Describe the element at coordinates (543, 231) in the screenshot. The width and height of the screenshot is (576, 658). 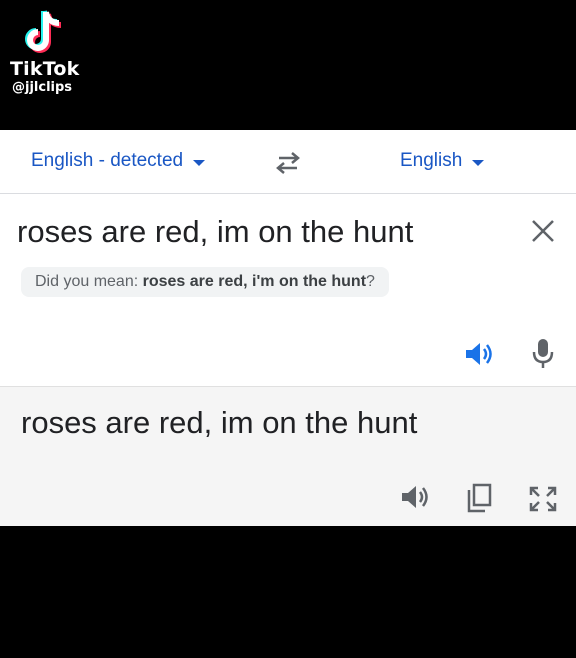
I see `close-icon` at that location.